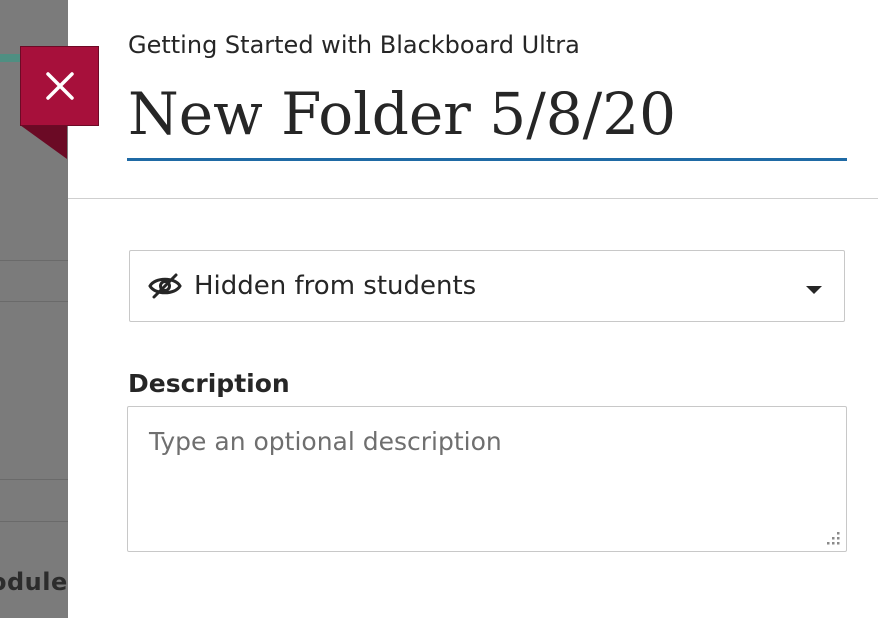 The height and width of the screenshot is (618, 878). Describe the element at coordinates (209, 383) in the screenshot. I see `description-label: Description` at that location.